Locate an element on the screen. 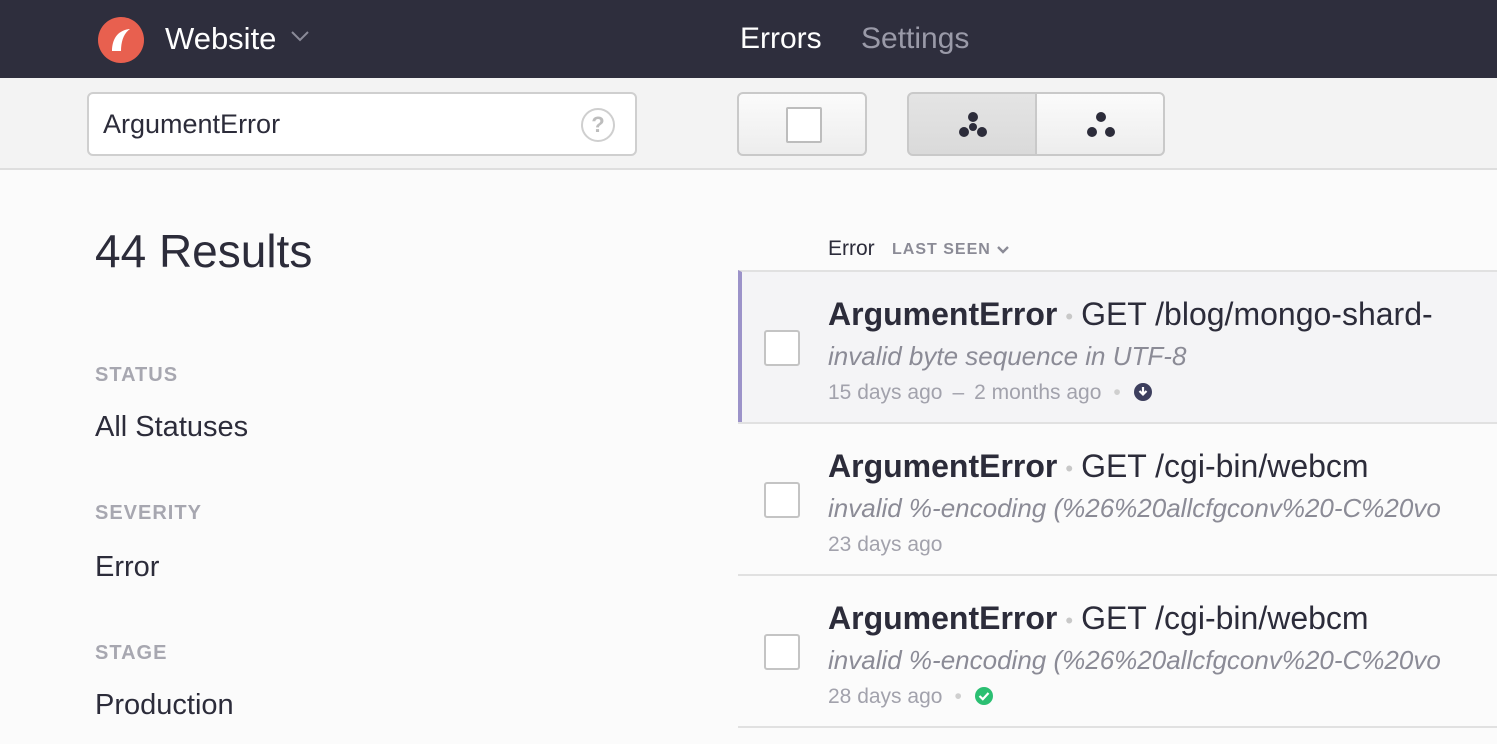 The width and height of the screenshot is (1497, 744). facet-stage-label: STAGE is located at coordinates (131, 653).